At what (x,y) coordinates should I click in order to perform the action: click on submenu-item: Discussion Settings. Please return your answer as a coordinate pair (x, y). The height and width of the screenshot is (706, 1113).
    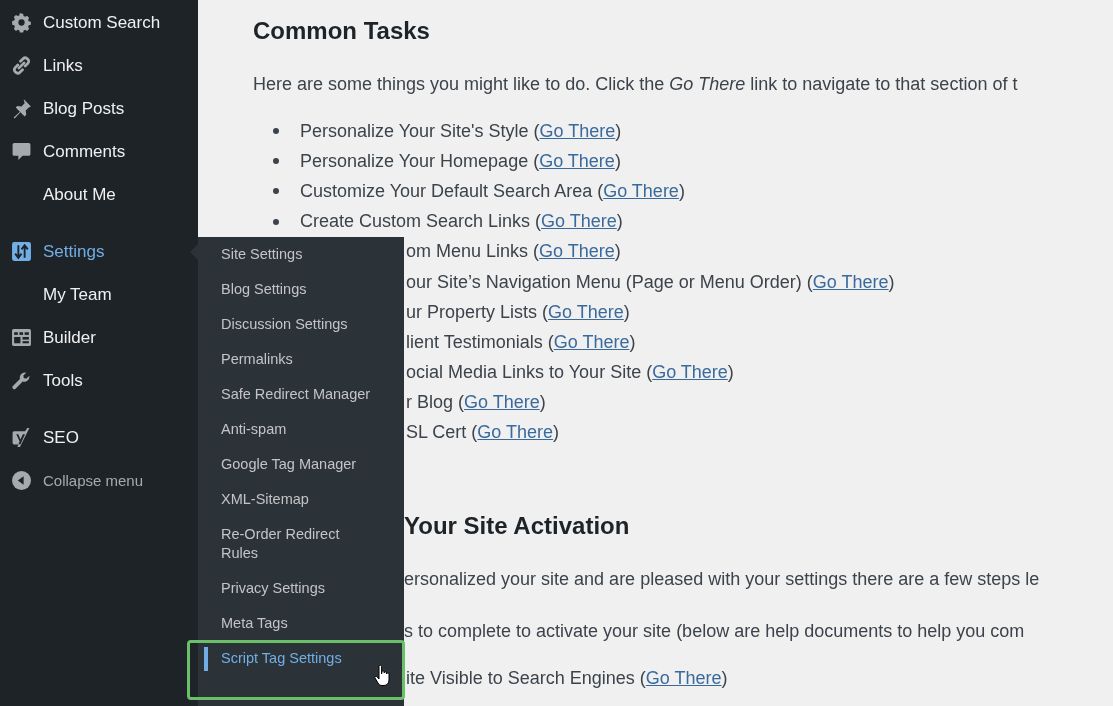
    Looking at the image, I should click on (301, 324).